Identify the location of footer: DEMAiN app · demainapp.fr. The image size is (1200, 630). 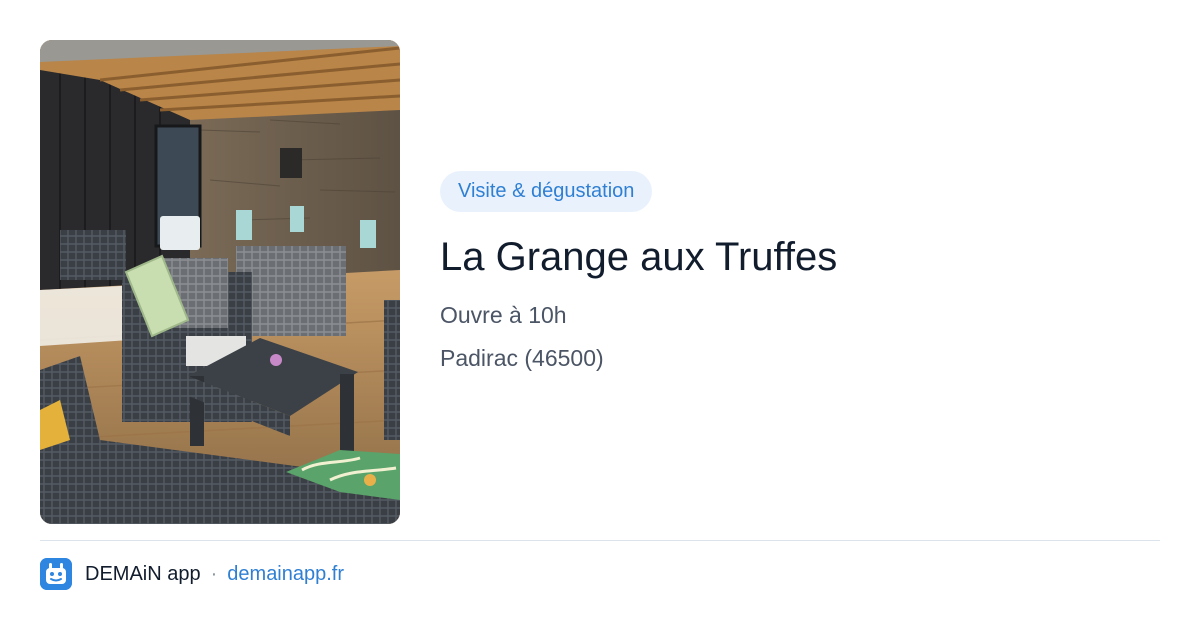
(192, 574).